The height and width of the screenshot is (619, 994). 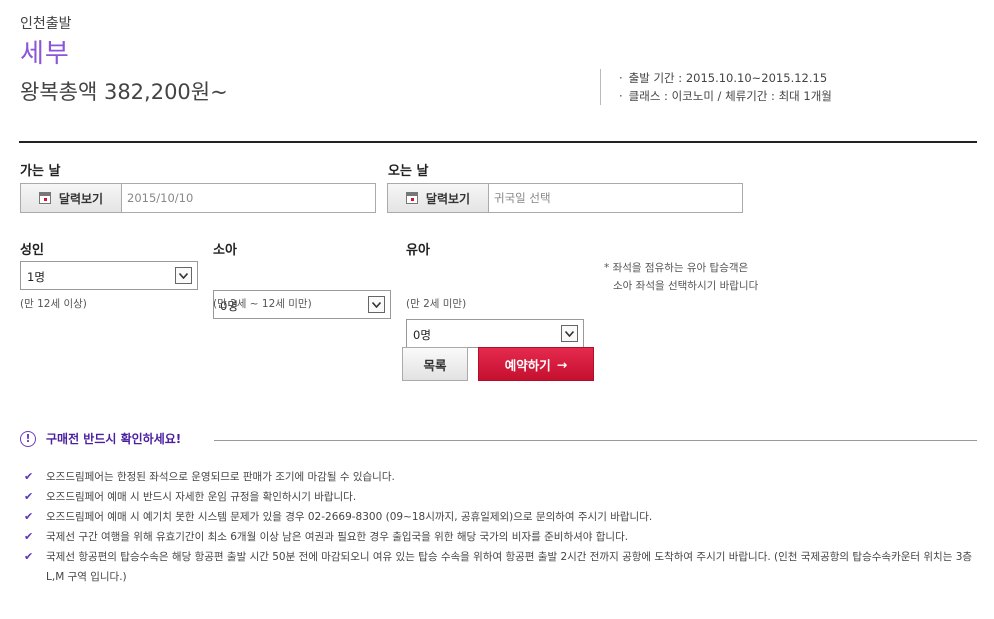 What do you see at coordinates (28, 438) in the screenshot?
I see `exclamation-icon: !` at bounding box center [28, 438].